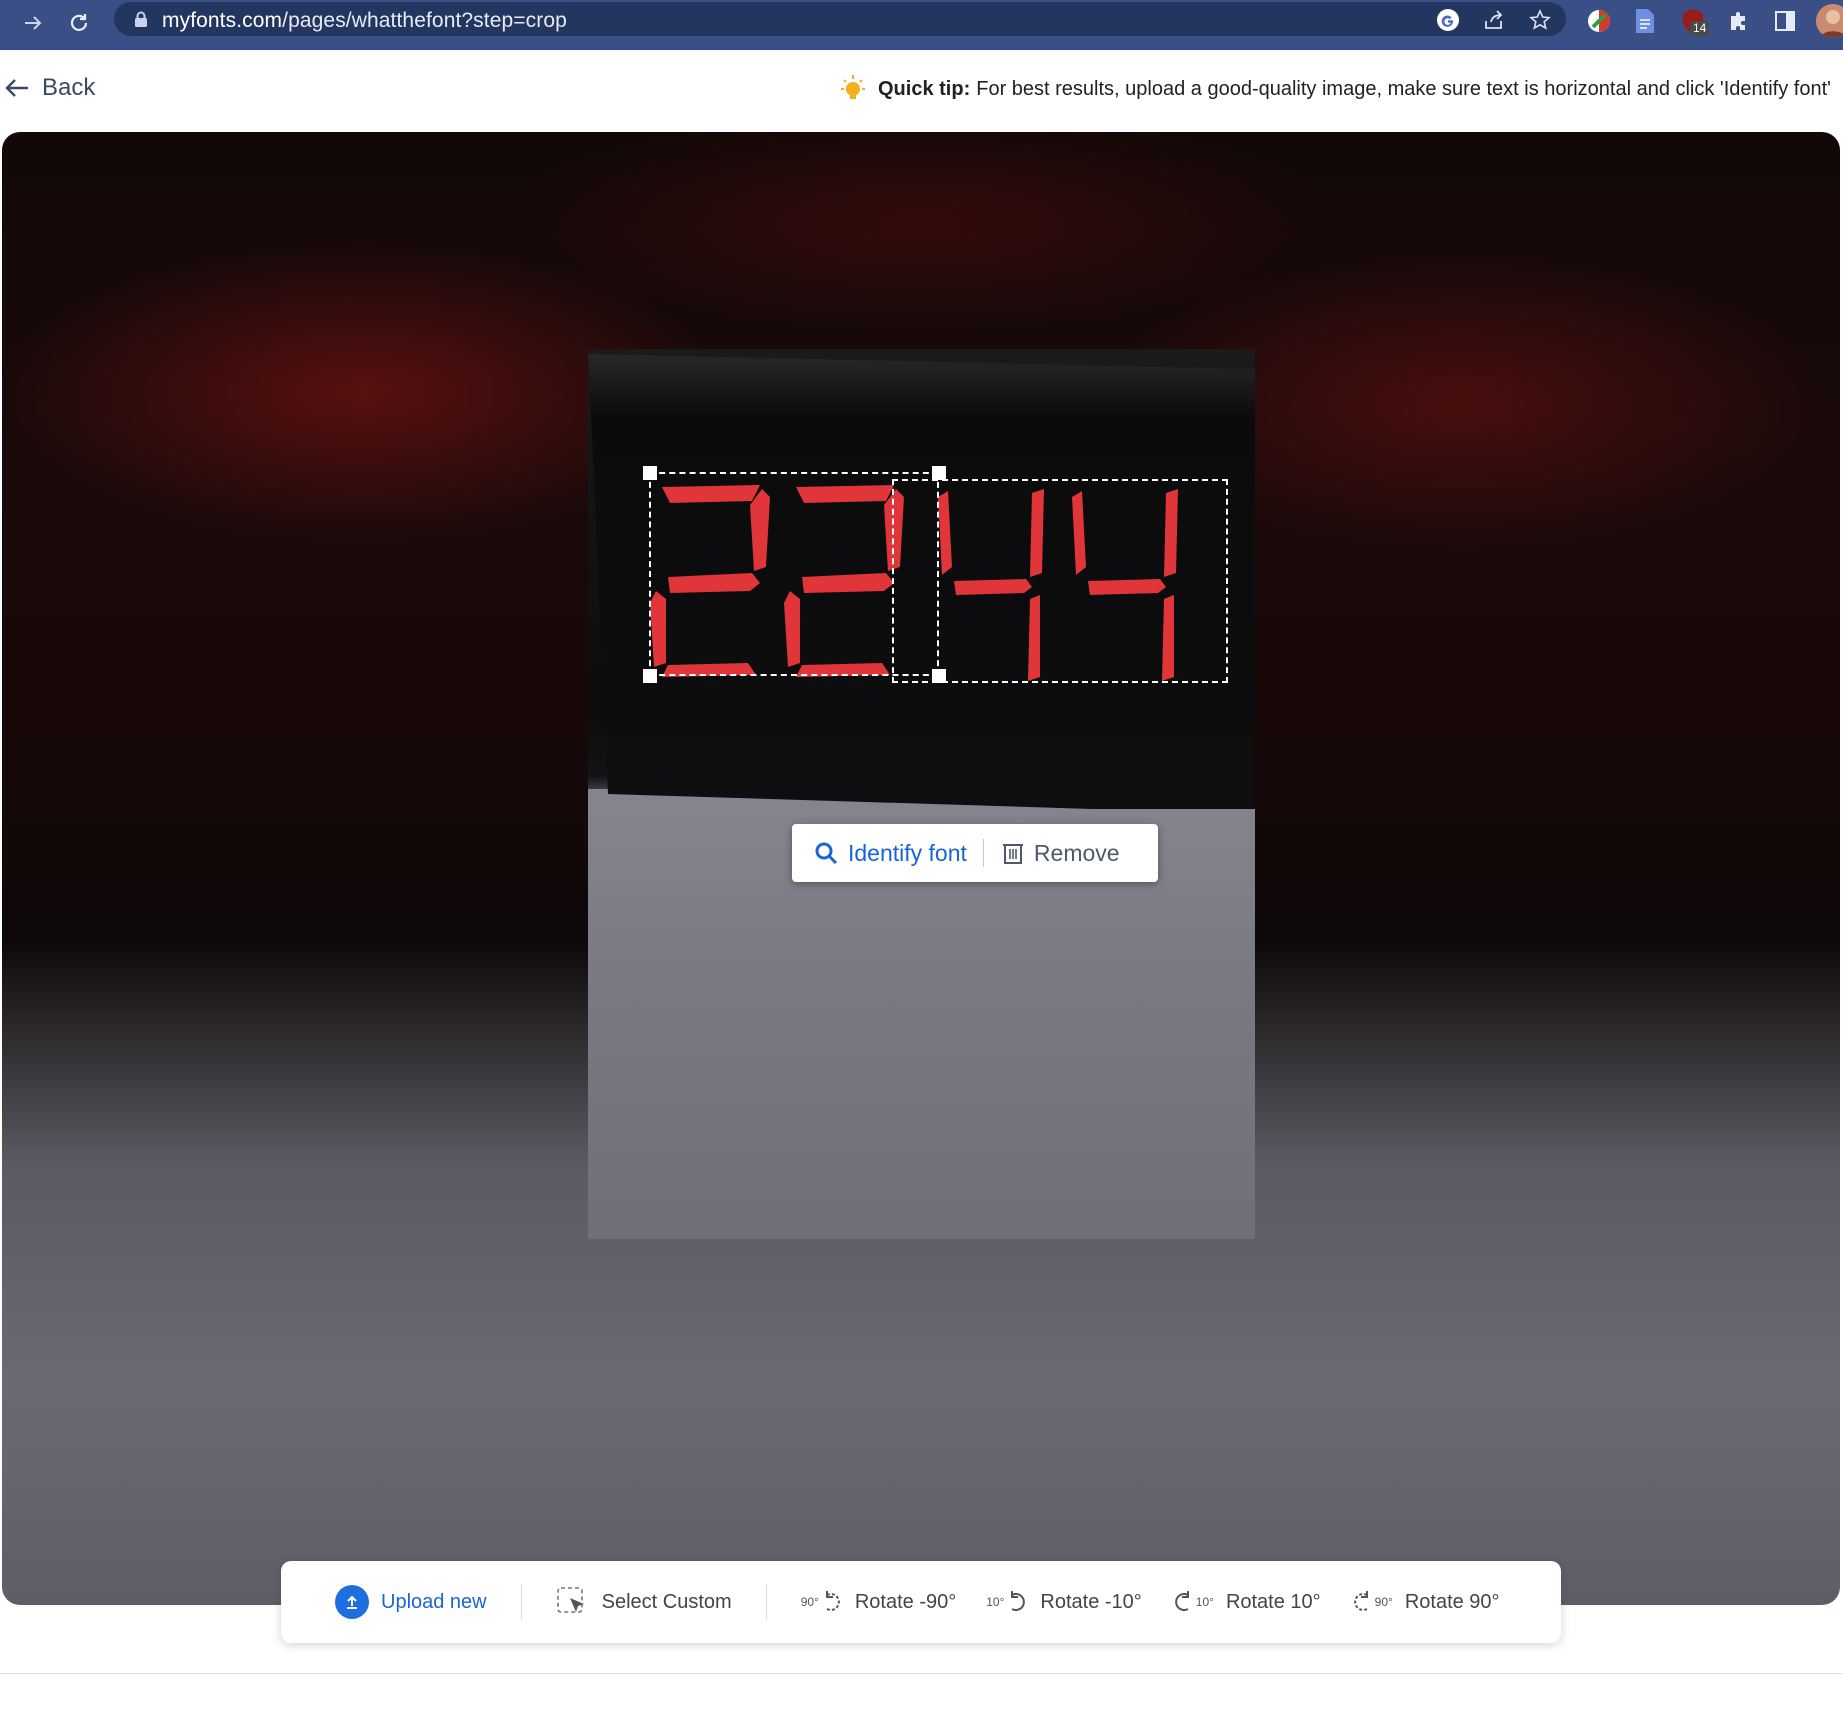 This screenshot has height=1717, width=1843. I want to click on crop-handle-top-left, so click(650, 473).